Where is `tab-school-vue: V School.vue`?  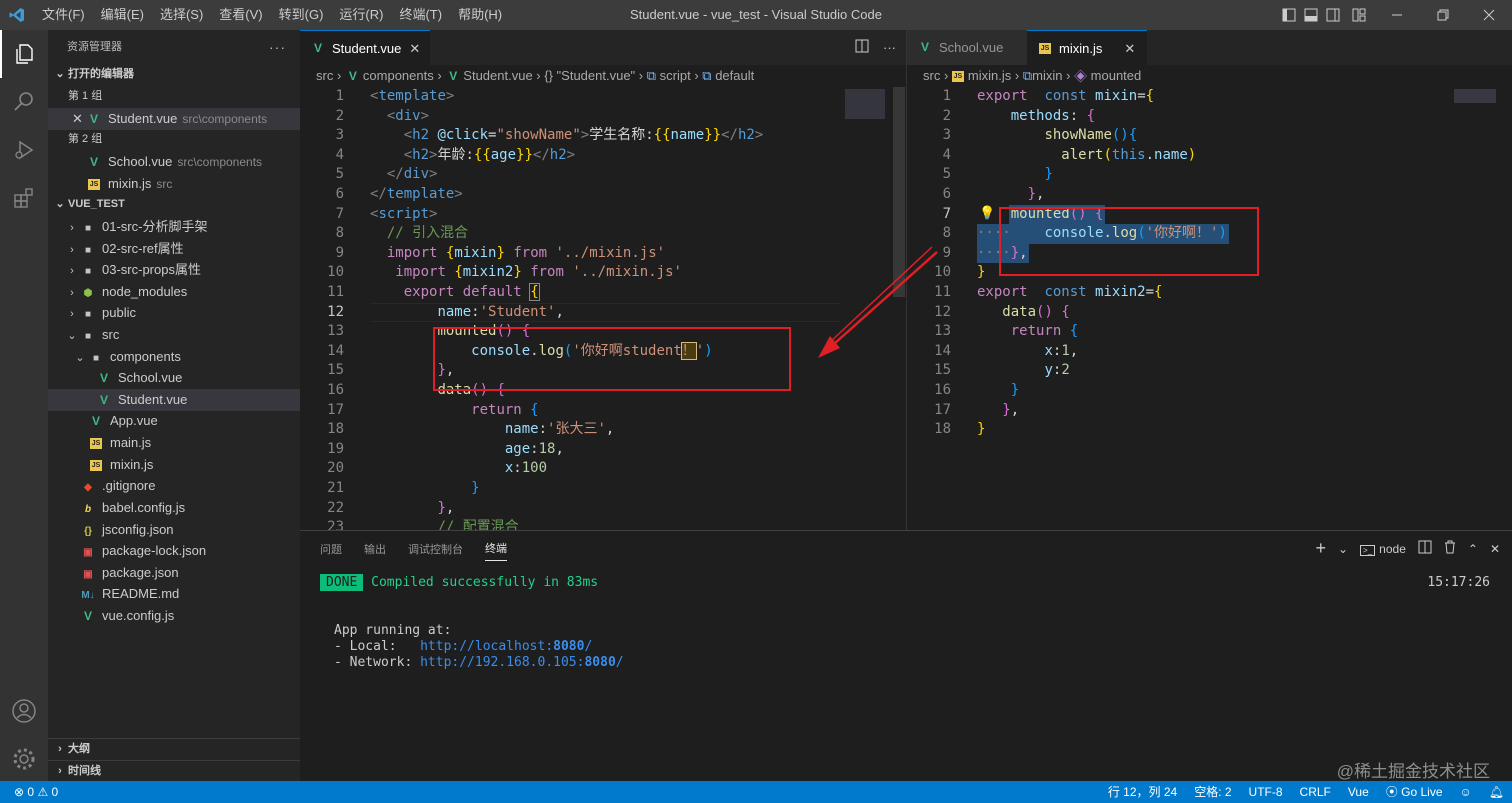 tab-school-vue: V School.vue is located at coordinates (967, 47).